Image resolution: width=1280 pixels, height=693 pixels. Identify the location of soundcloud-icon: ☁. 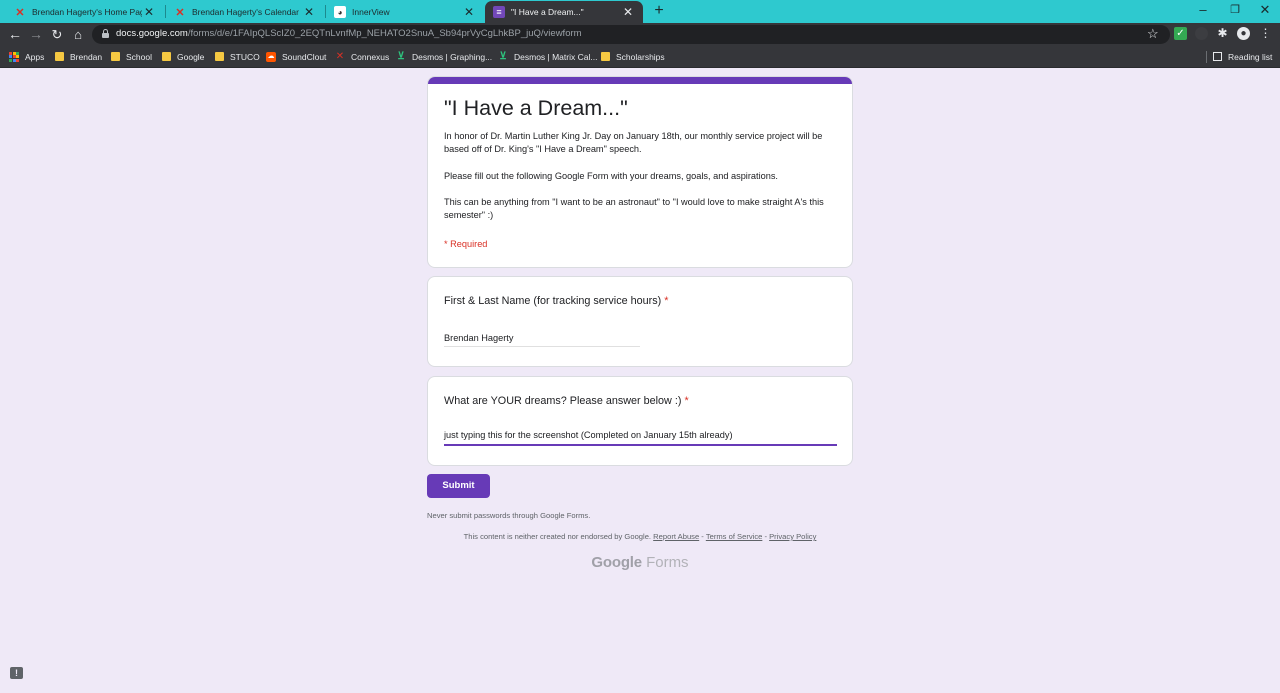
(271, 56).